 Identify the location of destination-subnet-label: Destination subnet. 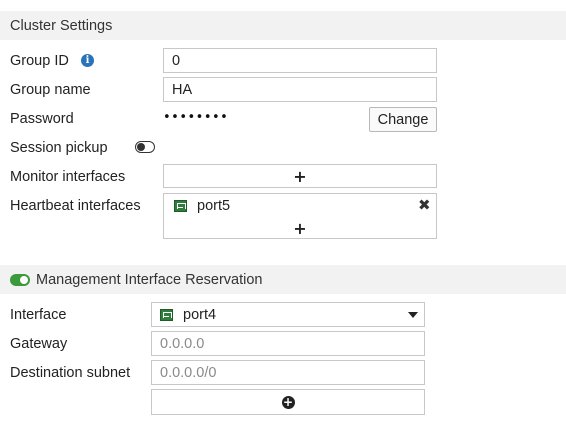
(70, 373).